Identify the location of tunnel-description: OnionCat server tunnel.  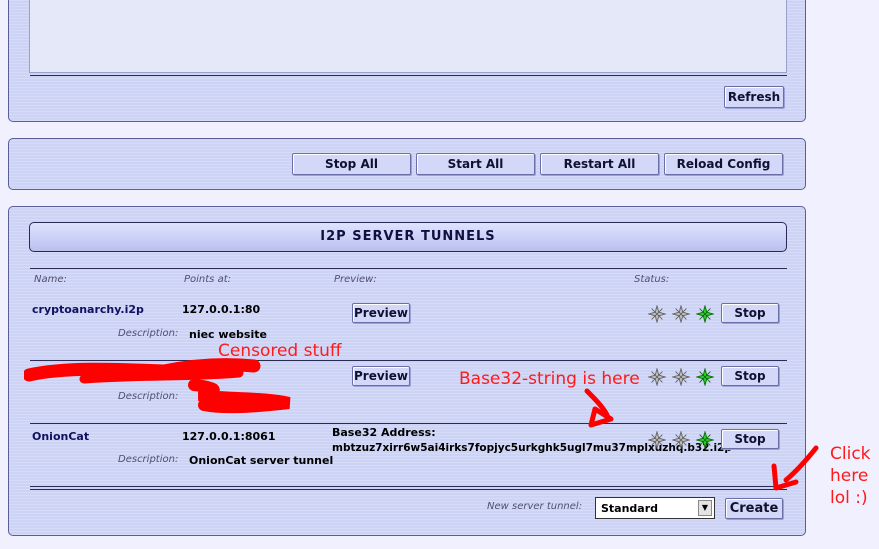
(261, 460).